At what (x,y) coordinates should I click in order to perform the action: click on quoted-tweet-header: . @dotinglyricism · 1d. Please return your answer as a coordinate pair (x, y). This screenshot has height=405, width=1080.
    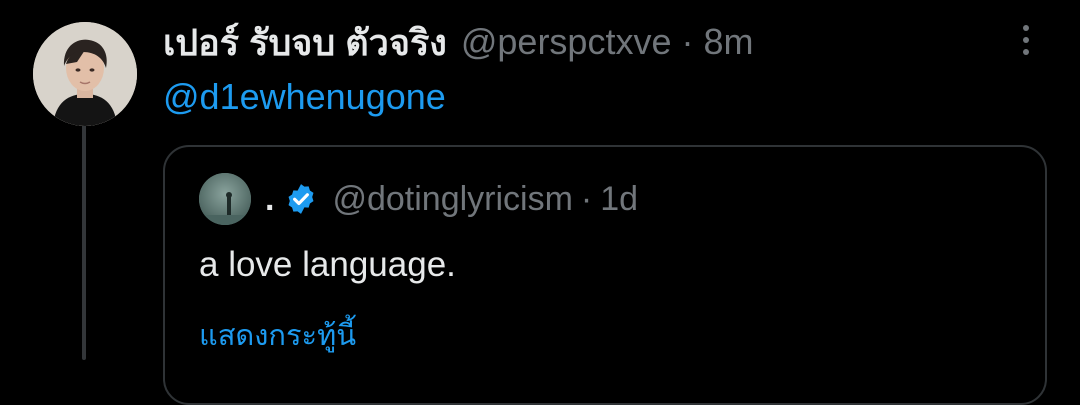
    Looking at the image, I should click on (451, 199).